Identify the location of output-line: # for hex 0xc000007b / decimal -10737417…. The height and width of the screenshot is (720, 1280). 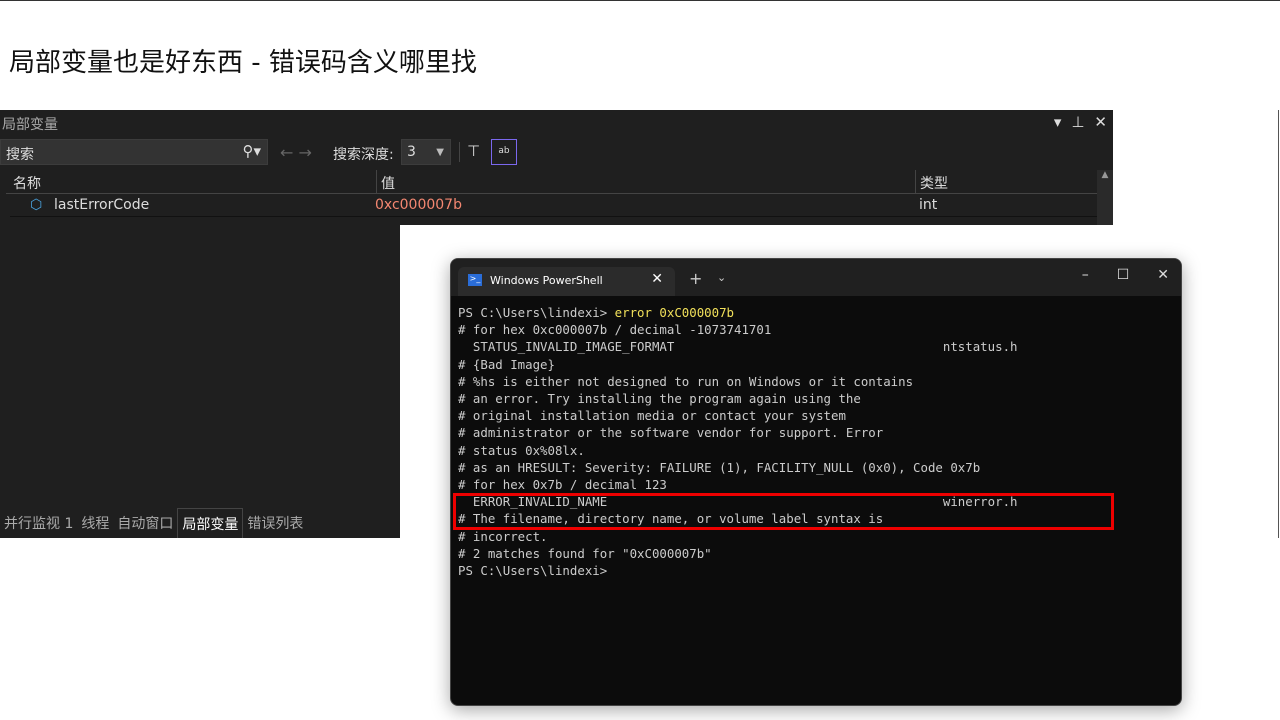
(615, 330).